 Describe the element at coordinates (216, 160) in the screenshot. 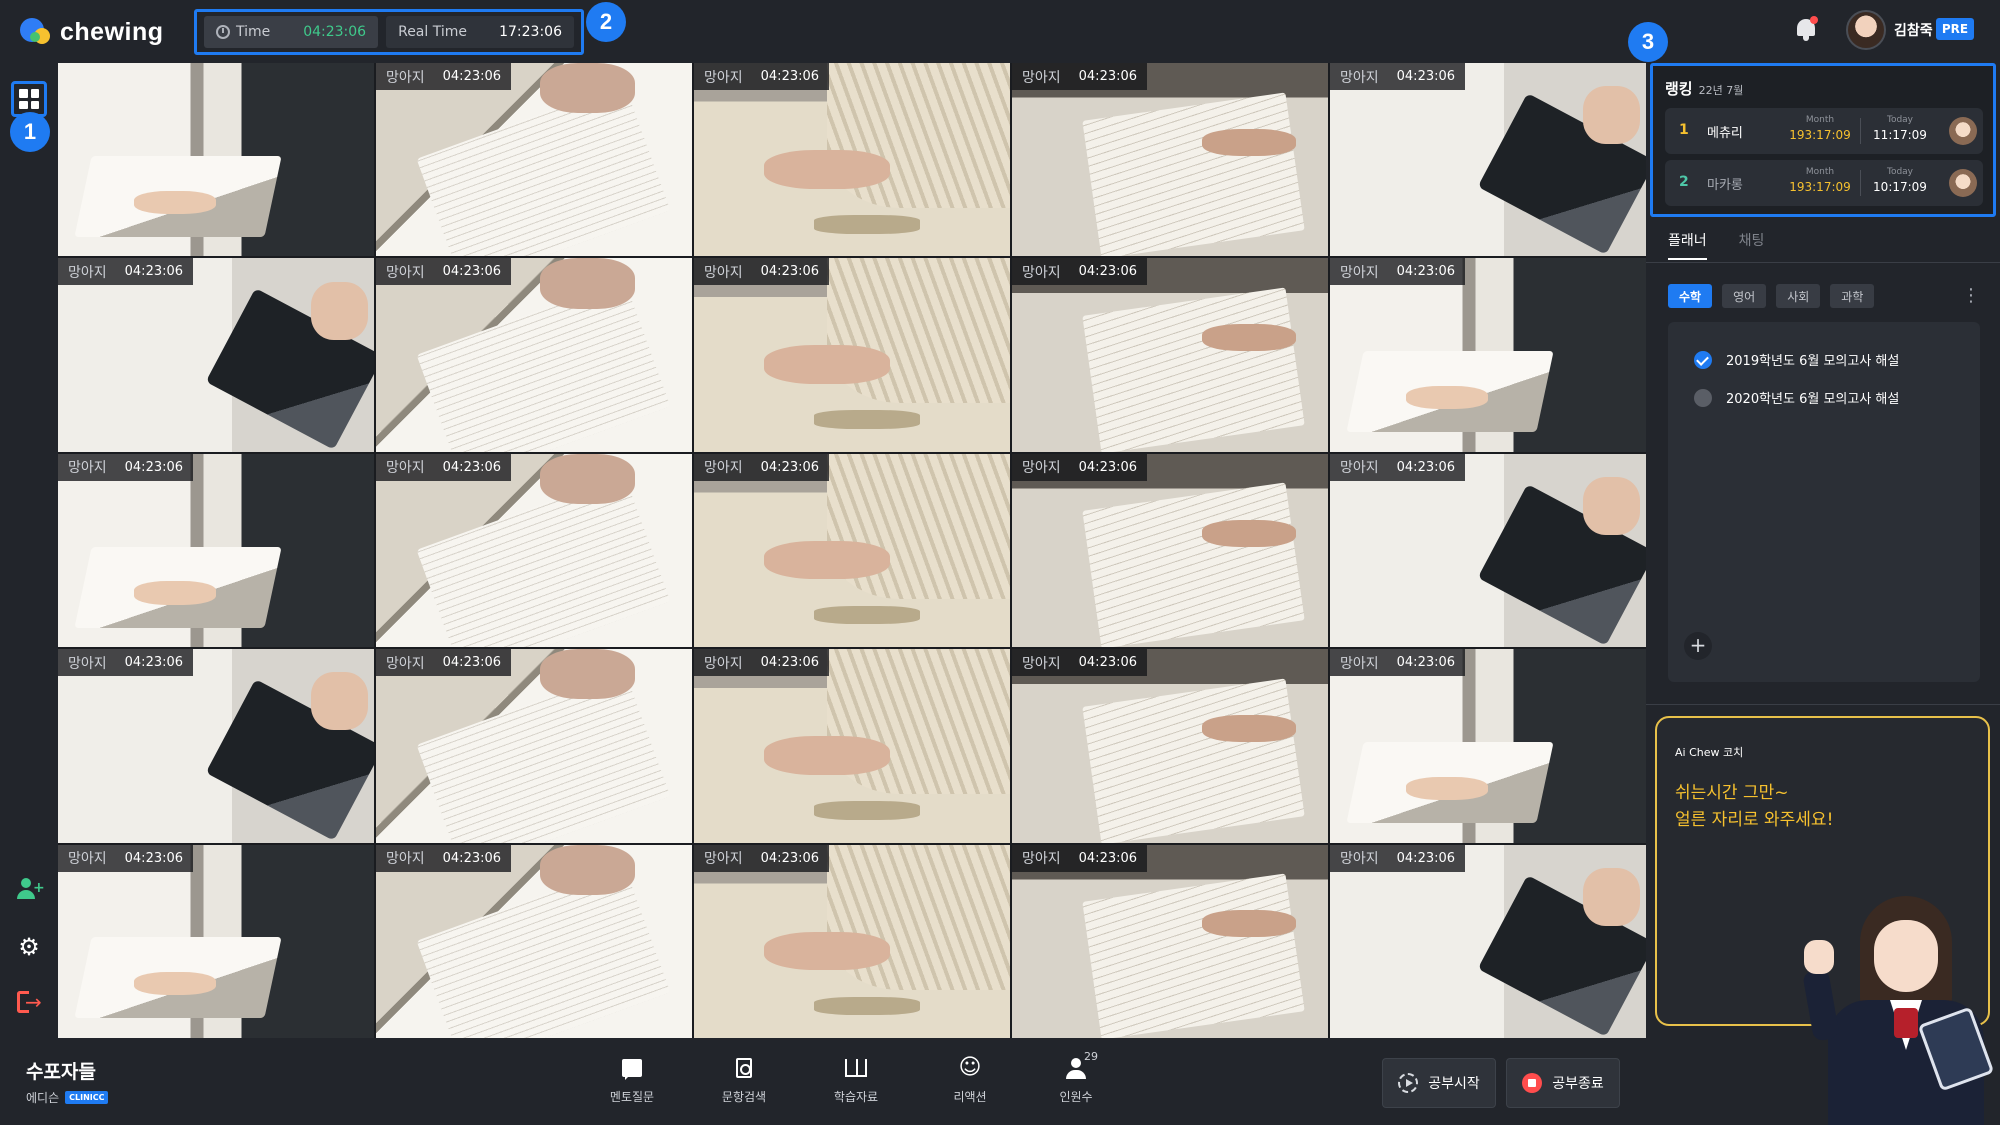

I see `video-tile-self` at that location.